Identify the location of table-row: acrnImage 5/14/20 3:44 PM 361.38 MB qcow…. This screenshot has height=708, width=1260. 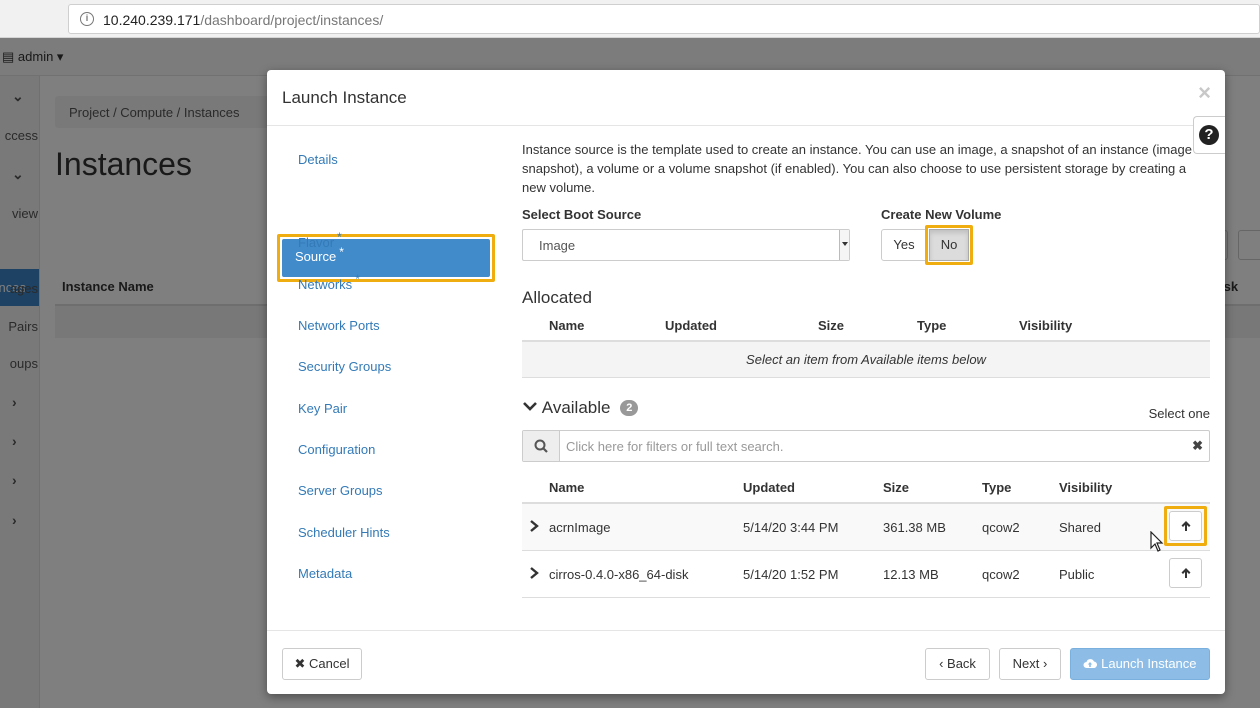
(866, 527).